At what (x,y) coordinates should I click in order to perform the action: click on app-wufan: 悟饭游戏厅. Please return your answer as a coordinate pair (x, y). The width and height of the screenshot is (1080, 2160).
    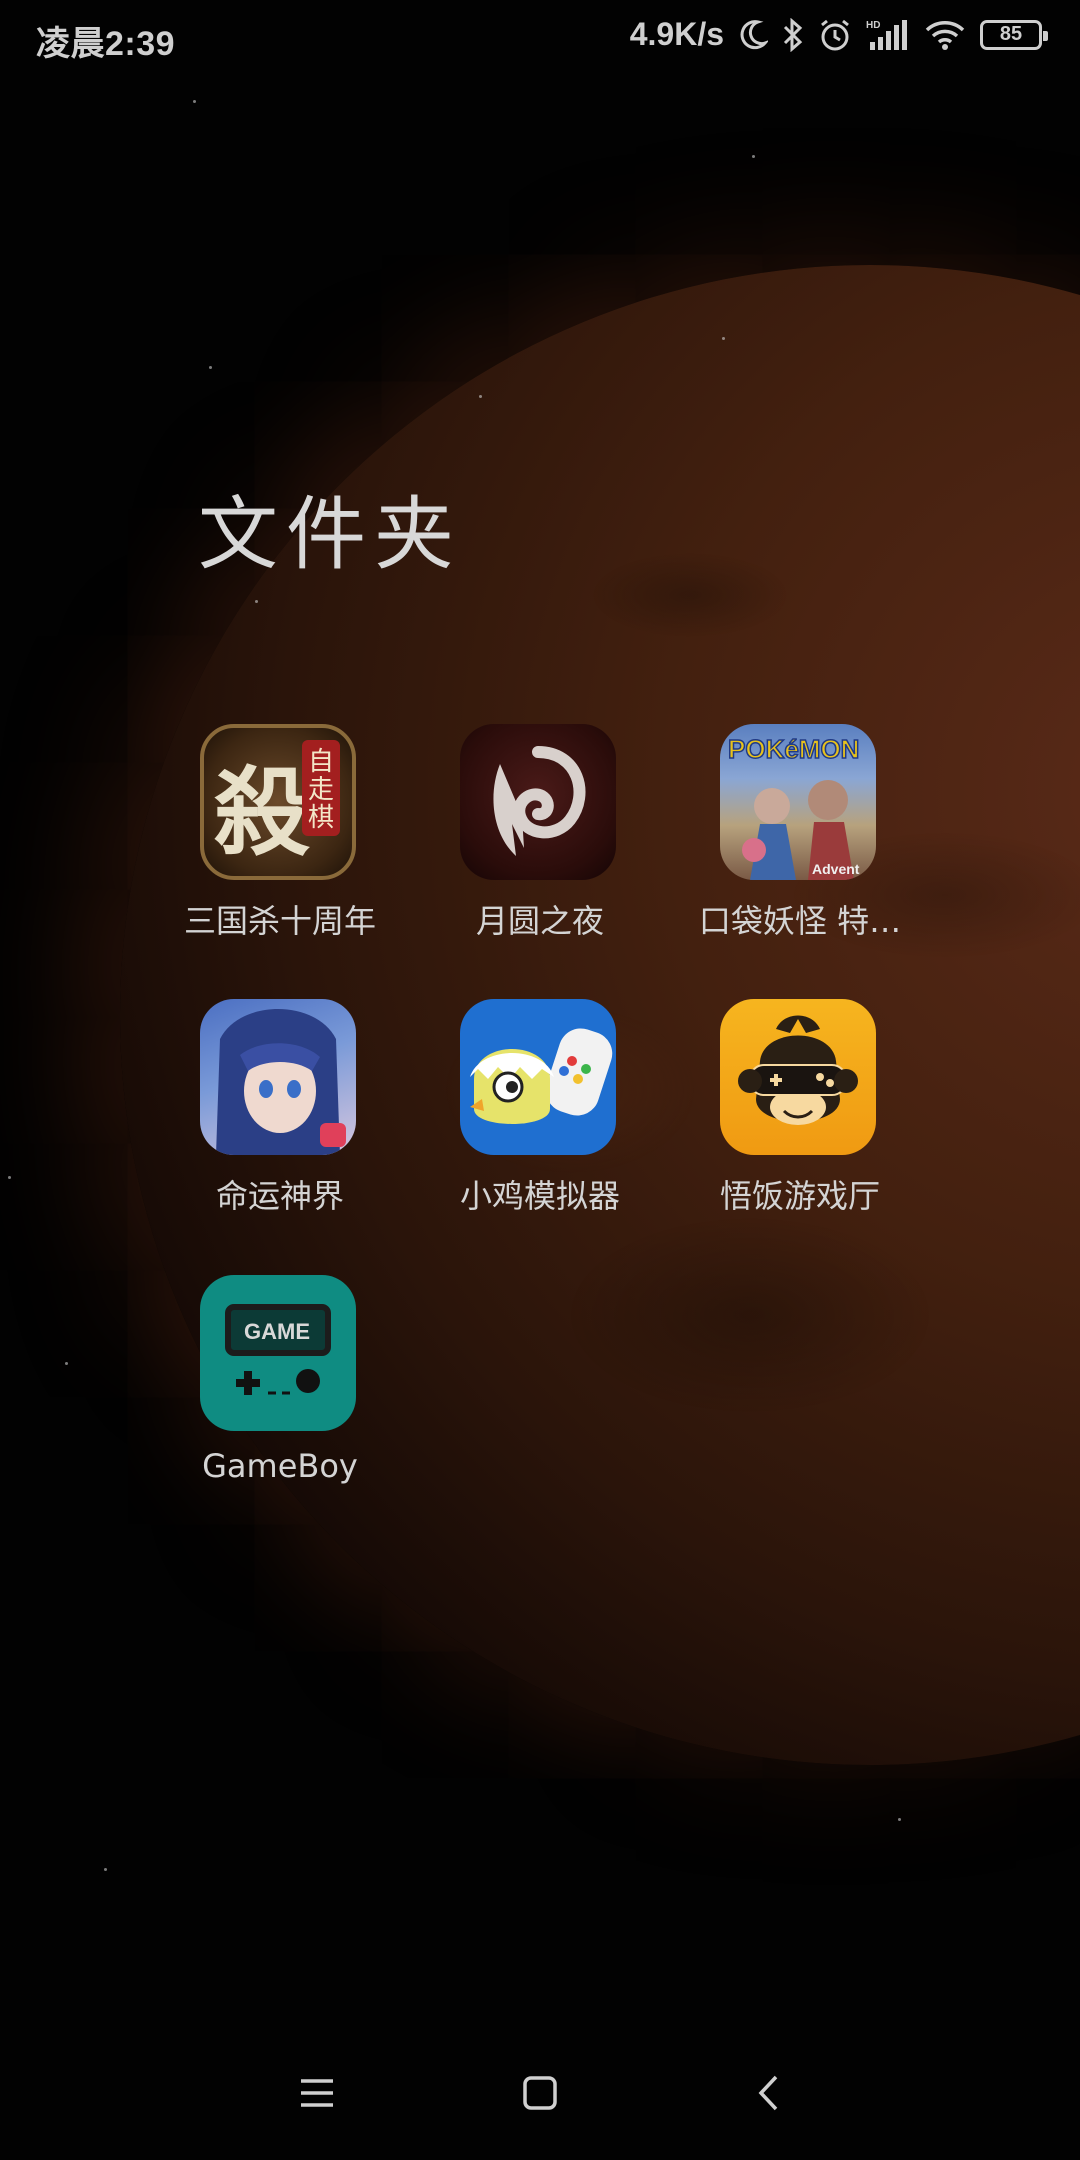
    Looking at the image, I should click on (780, 1129).